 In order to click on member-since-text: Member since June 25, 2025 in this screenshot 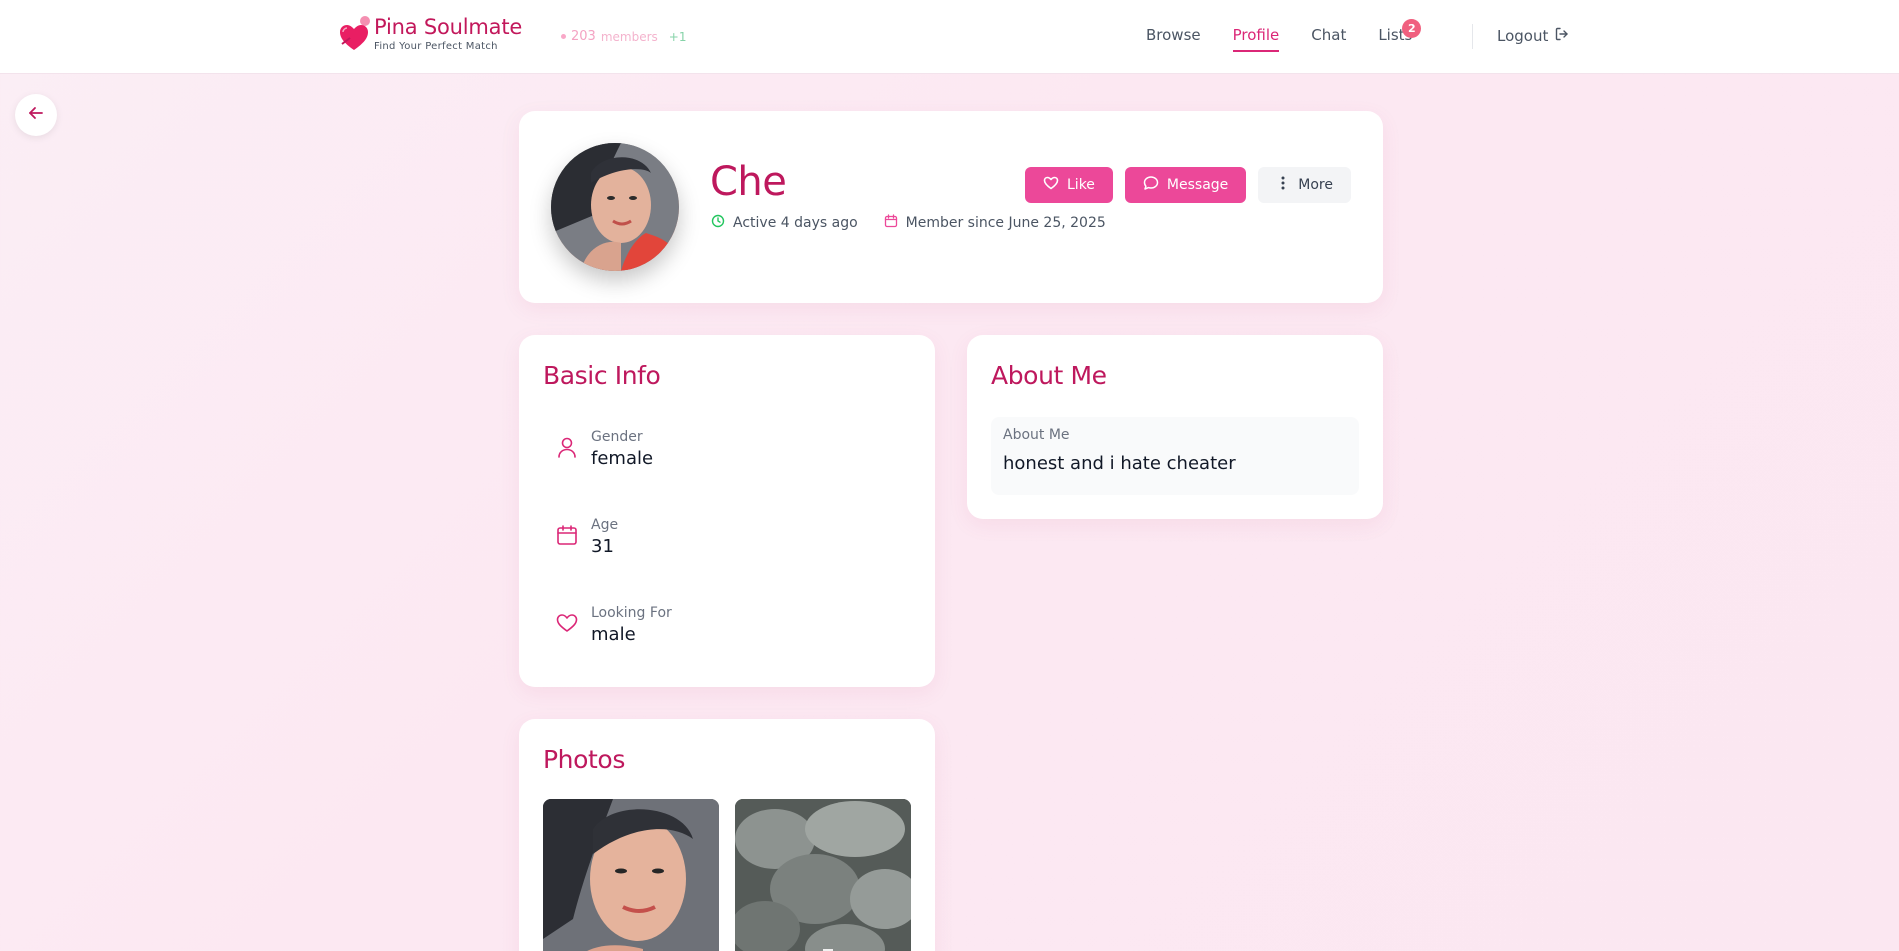, I will do `click(1005, 223)`.